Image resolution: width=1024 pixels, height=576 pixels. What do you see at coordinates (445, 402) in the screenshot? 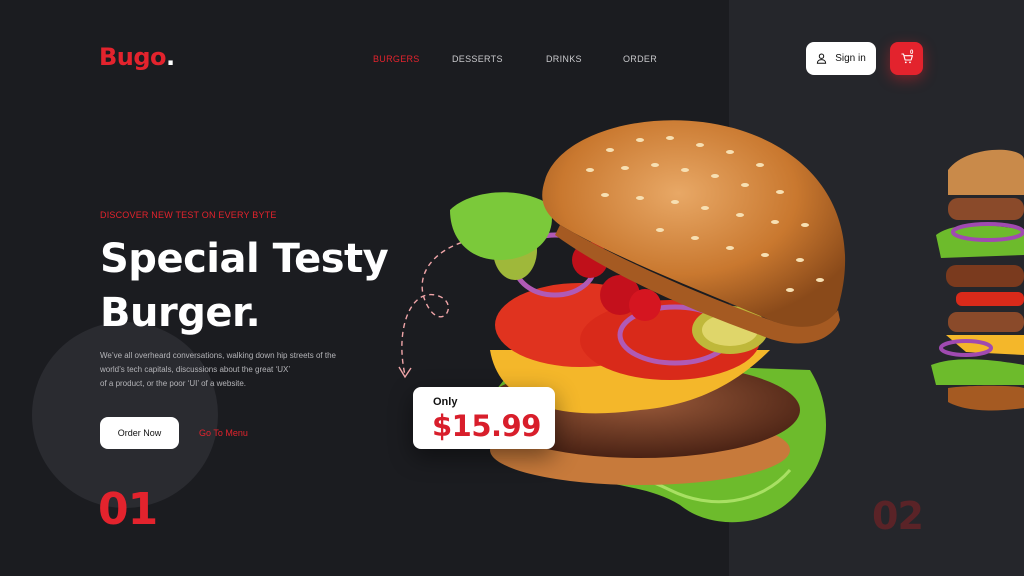
I see `price-label: Only` at bounding box center [445, 402].